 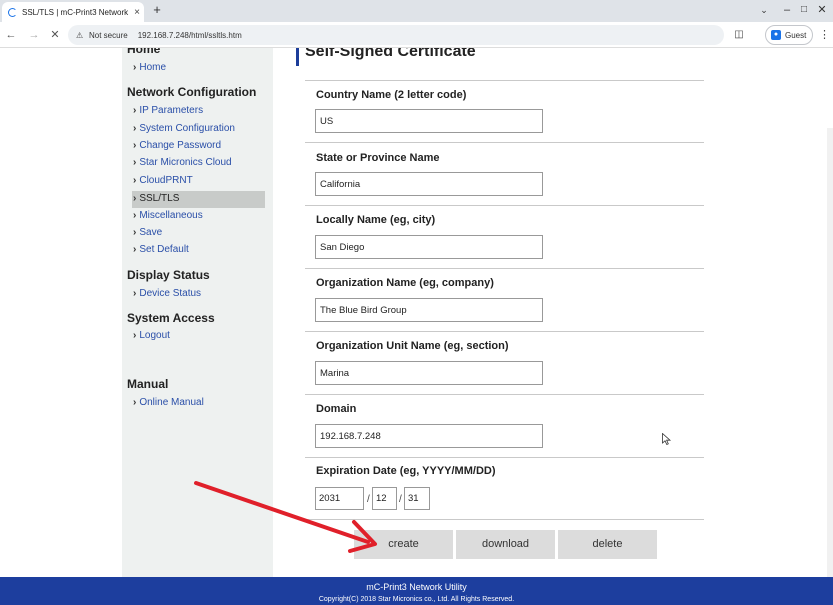 What do you see at coordinates (148, 384) in the screenshot?
I see `sidebar-heading-manual: Manual` at bounding box center [148, 384].